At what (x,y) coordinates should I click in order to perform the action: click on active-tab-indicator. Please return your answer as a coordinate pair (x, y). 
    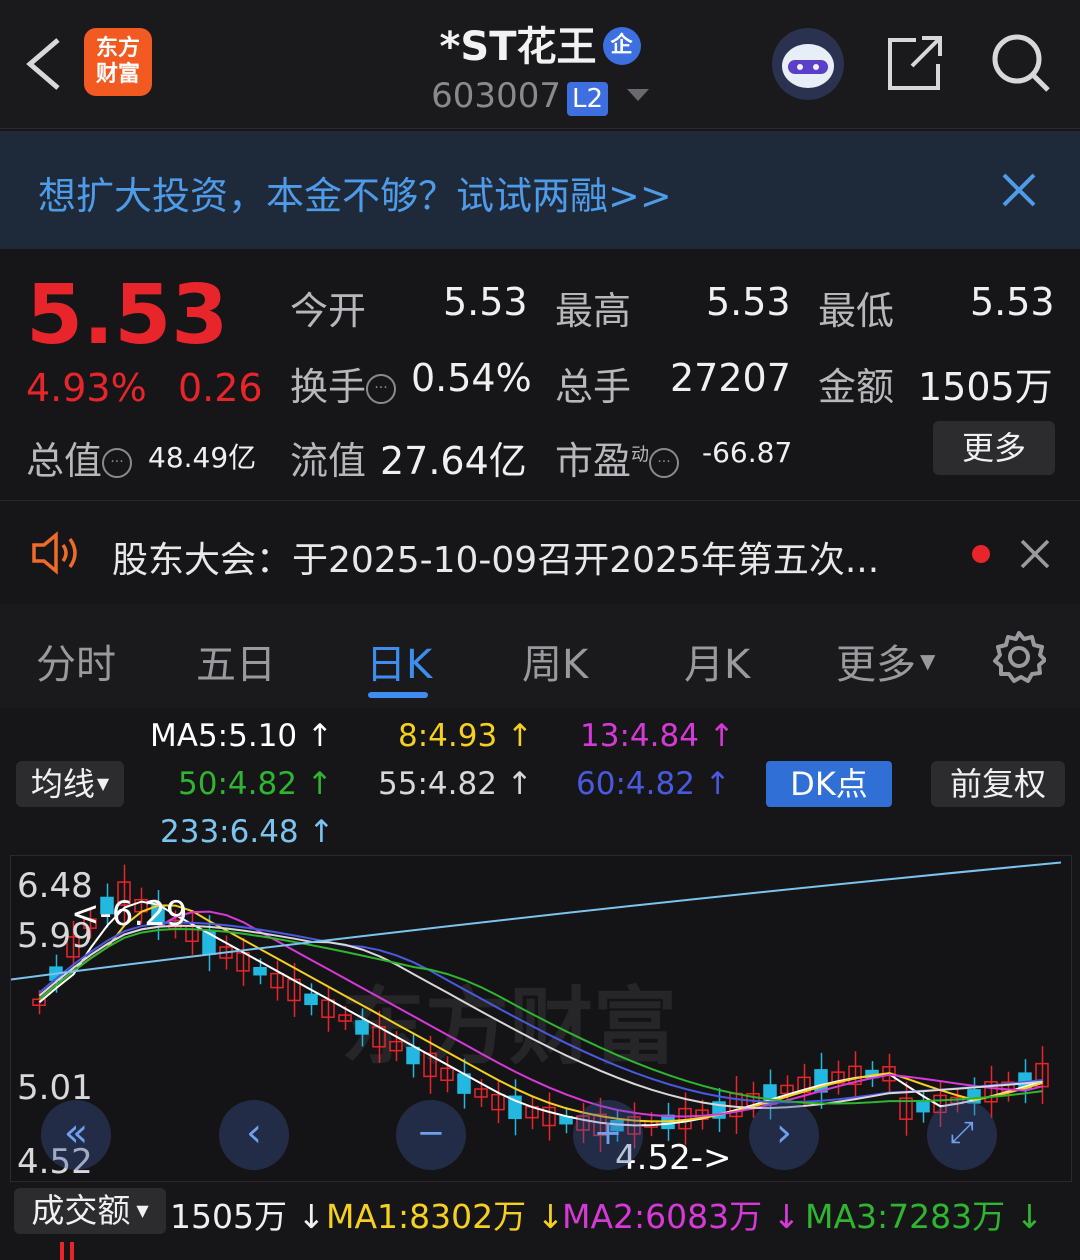
    Looking at the image, I should click on (398, 695).